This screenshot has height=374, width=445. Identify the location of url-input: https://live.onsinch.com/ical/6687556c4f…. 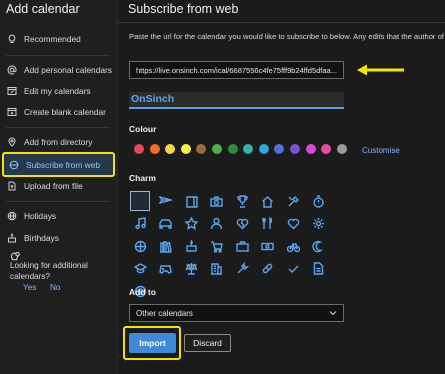
(236, 70).